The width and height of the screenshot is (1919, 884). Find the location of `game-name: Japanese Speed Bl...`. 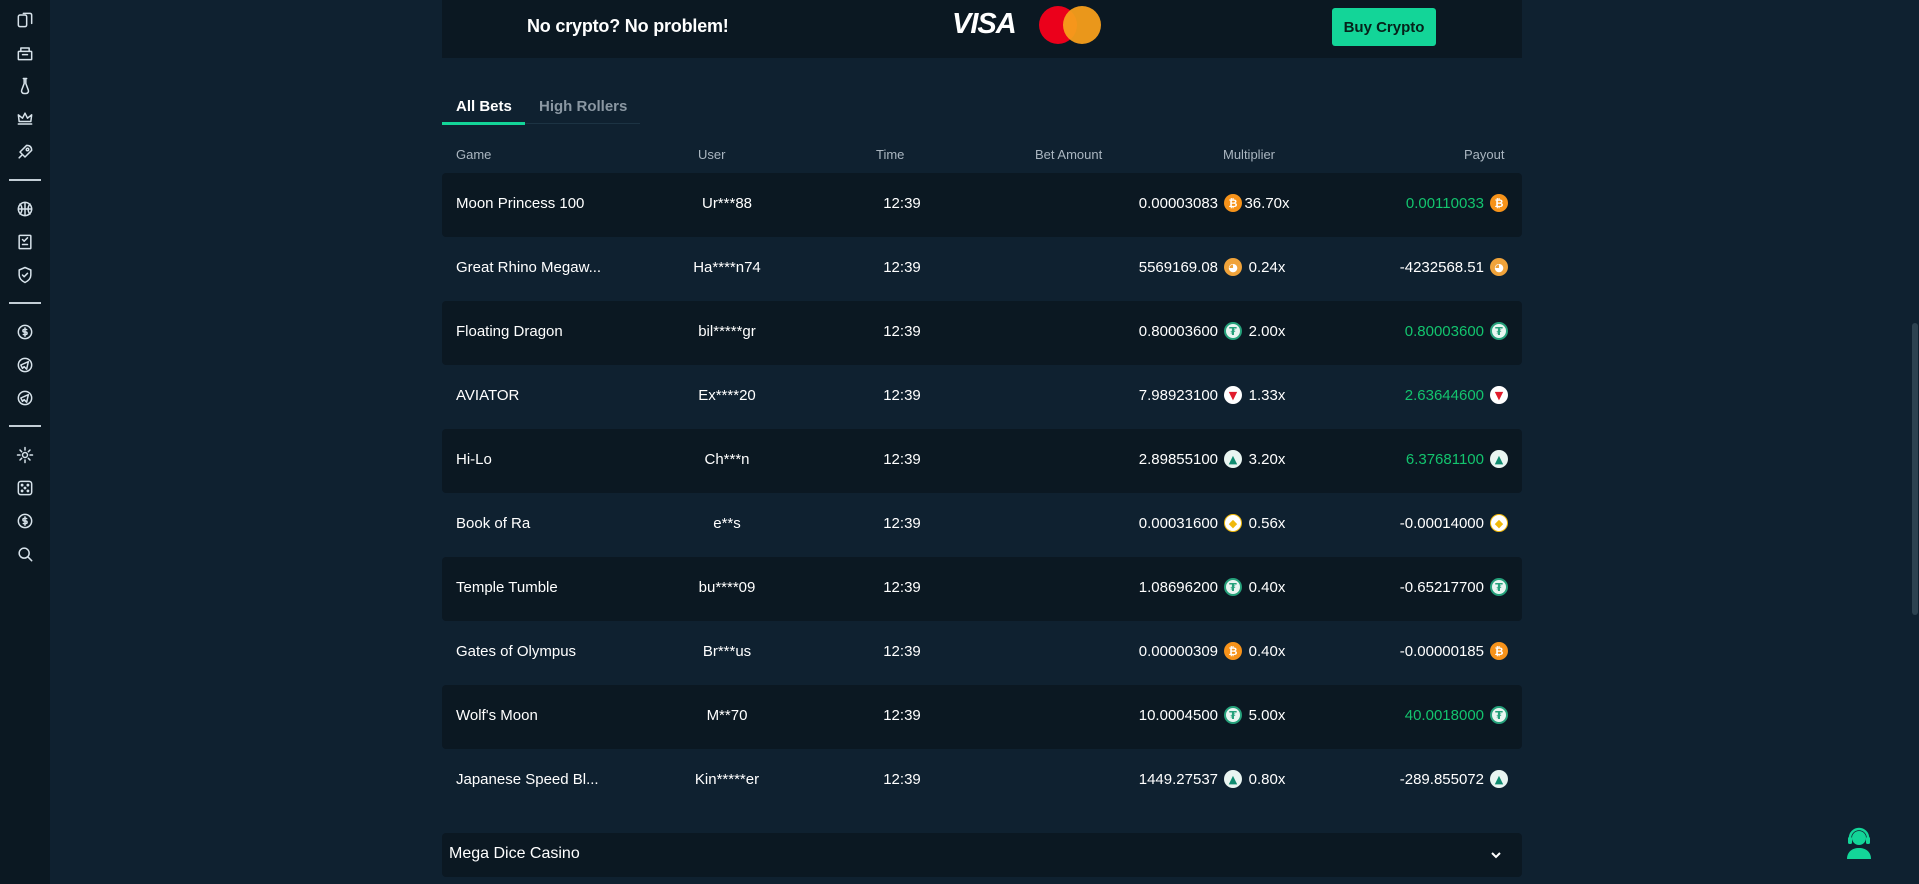

game-name: Japanese Speed Bl... is located at coordinates (536, 779).